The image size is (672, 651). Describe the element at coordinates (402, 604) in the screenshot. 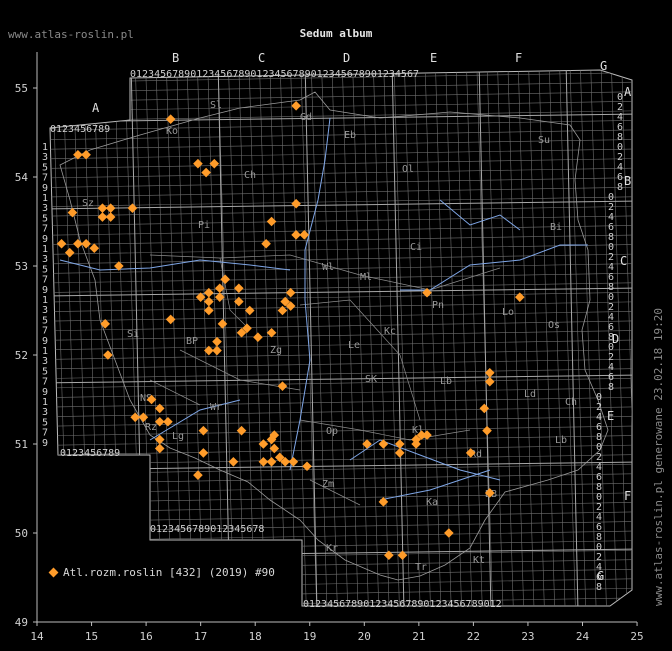

I see `bottom-digit-row: 012345678901234567890123456789012` at that location.